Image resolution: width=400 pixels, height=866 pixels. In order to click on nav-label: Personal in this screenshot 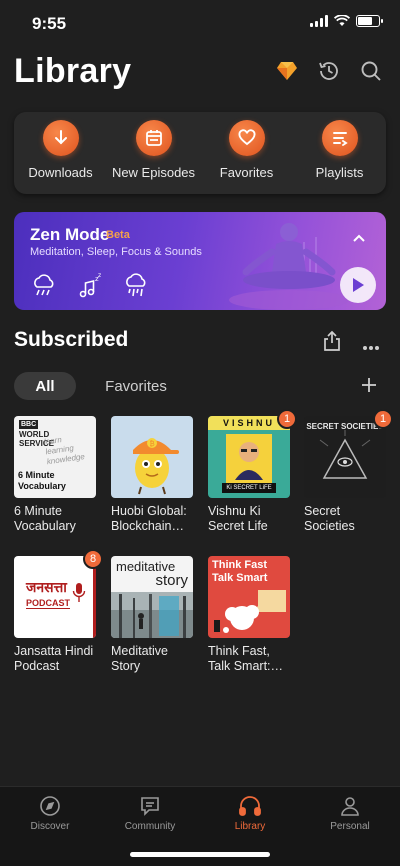, I will do `click(350, 826)`.